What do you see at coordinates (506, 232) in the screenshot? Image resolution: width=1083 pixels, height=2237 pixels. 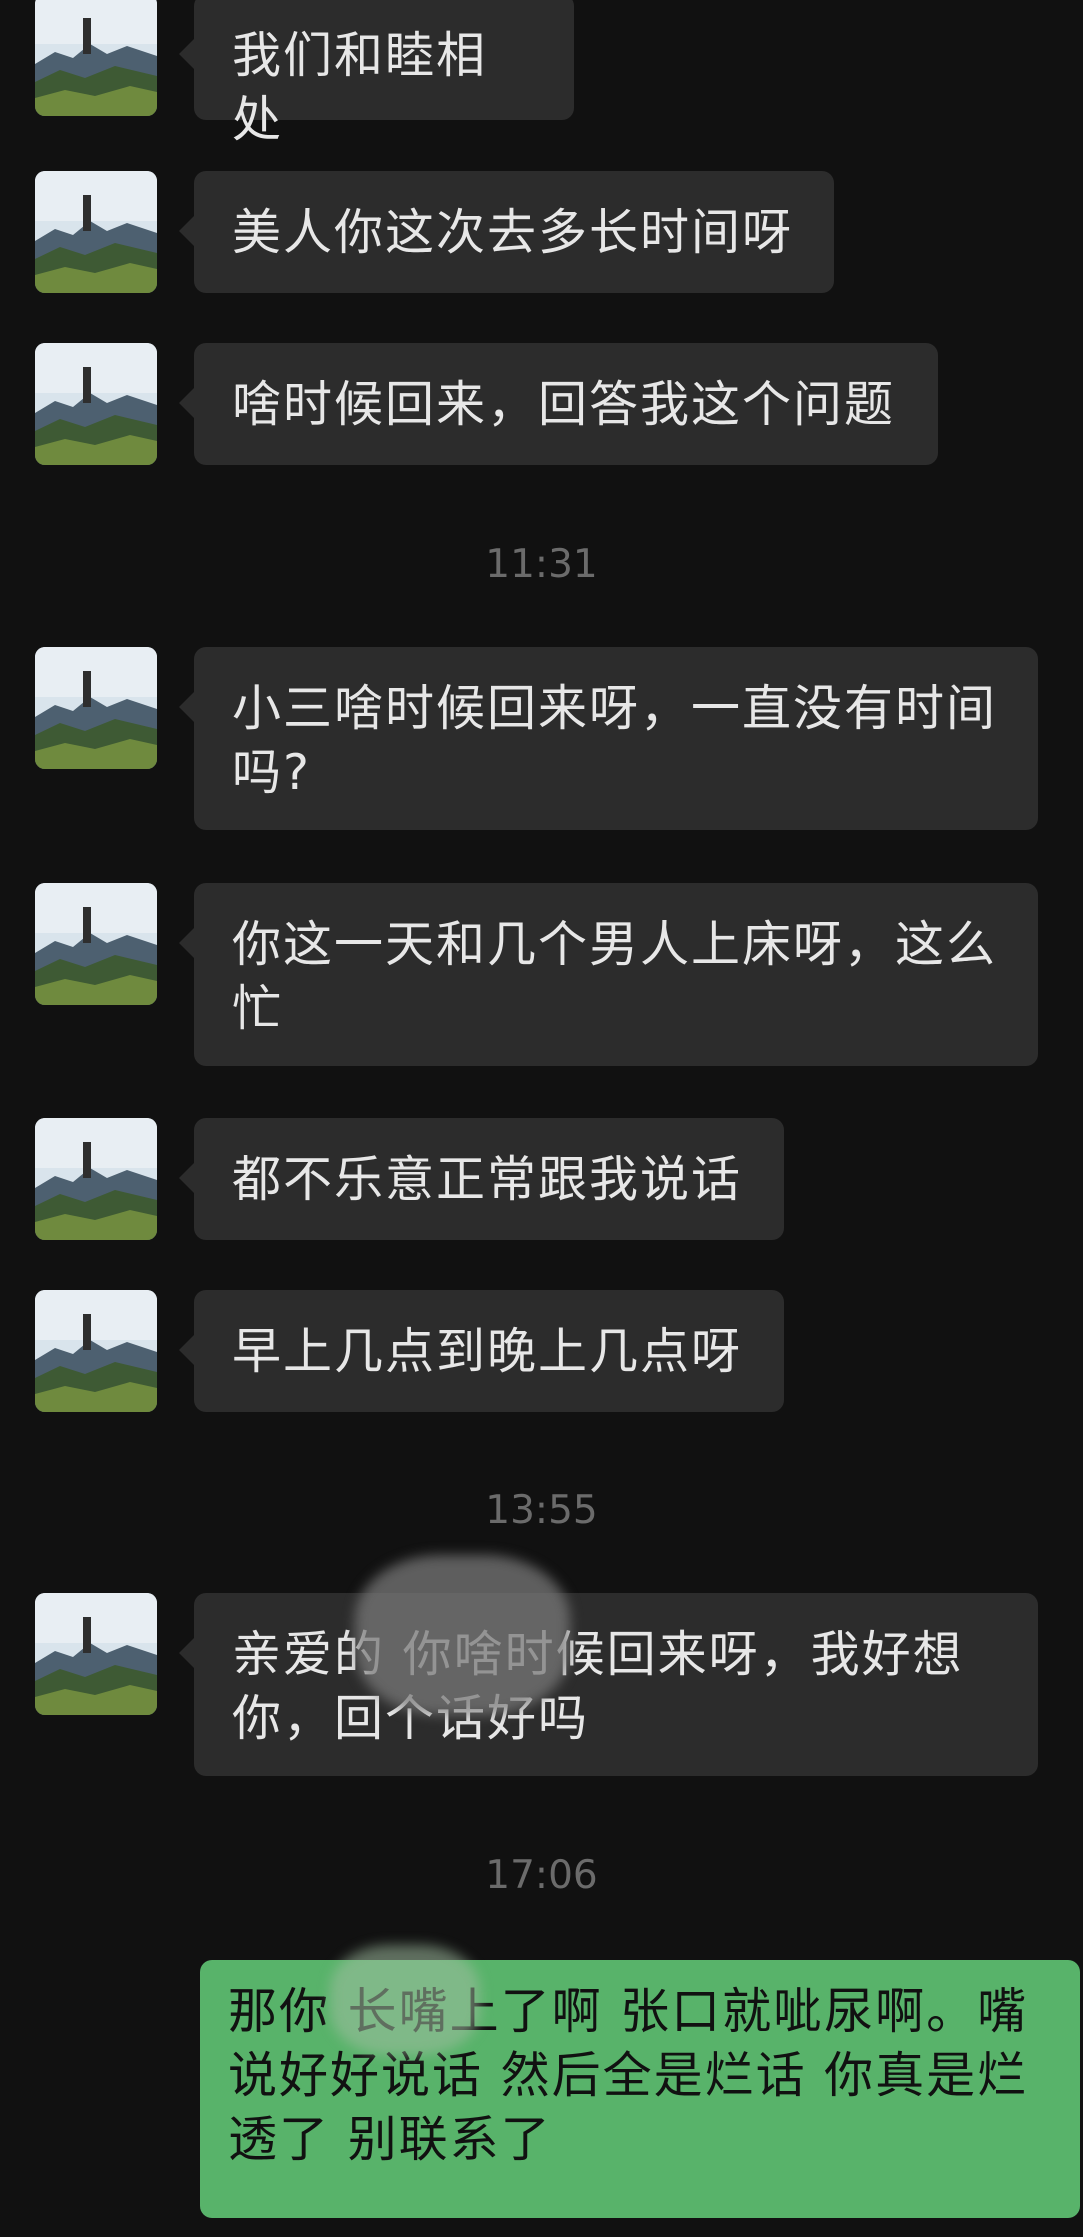 I see `incoming-message-bubble: 美人你这次去多长时间呀` at bounding box center [506, 232].